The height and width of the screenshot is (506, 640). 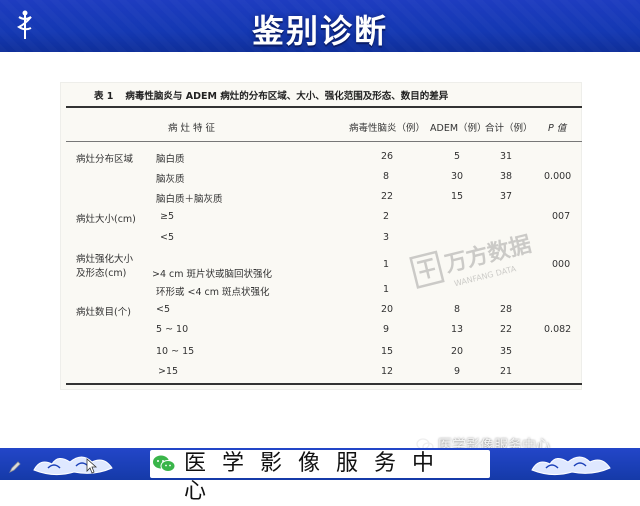 I want to click on group-label-size: 病灶大小(cm), so click(x=106, y=219).